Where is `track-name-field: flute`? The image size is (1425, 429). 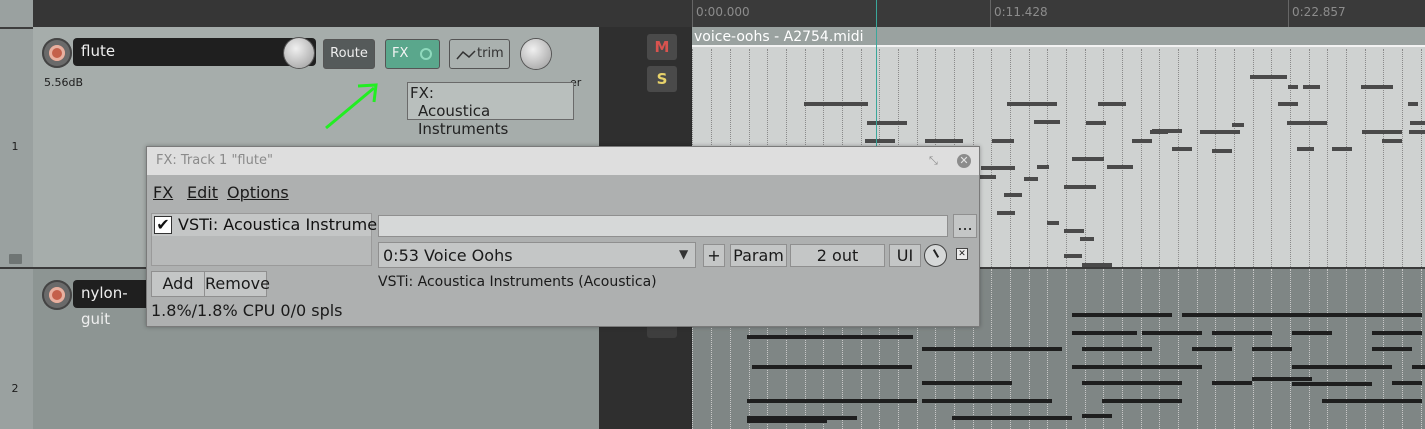
track-name-field: flute is located at coordinates (194, 52).